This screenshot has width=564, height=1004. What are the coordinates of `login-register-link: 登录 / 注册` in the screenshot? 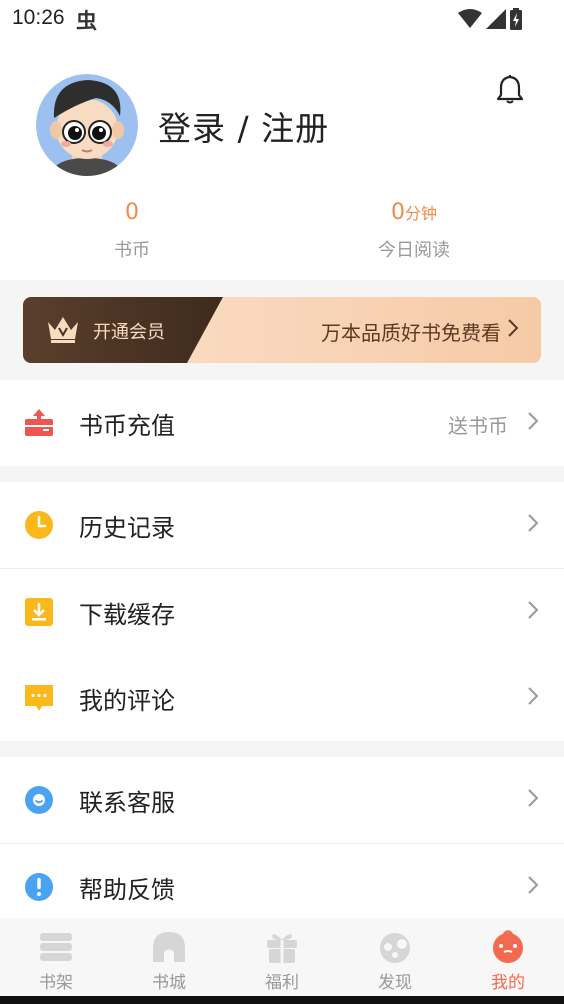 It's located at (243, 126).